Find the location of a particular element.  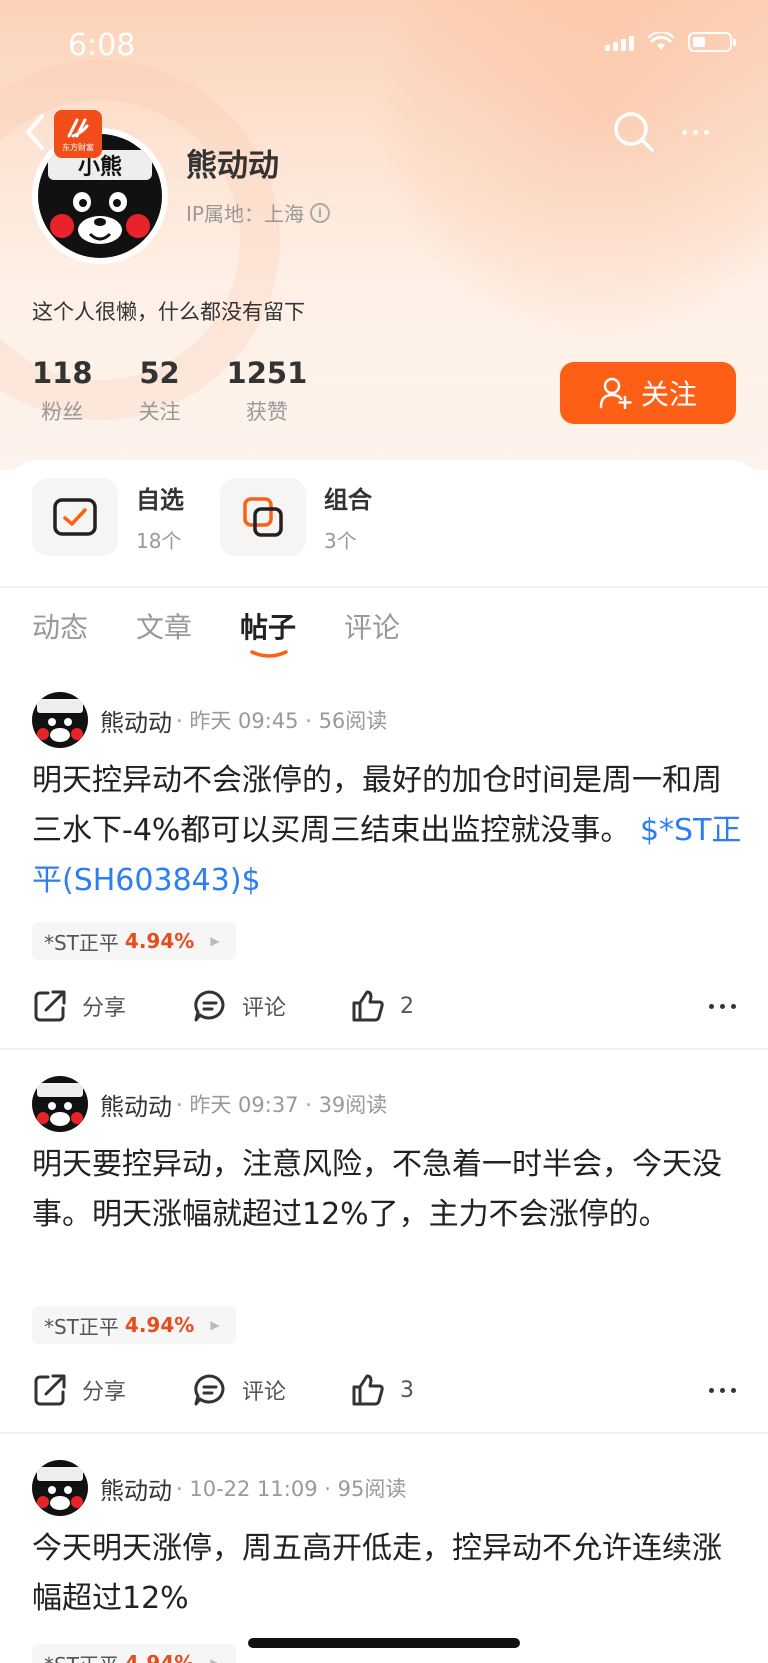

portfolio-count: 3个 is located at coordinates (340, 541).